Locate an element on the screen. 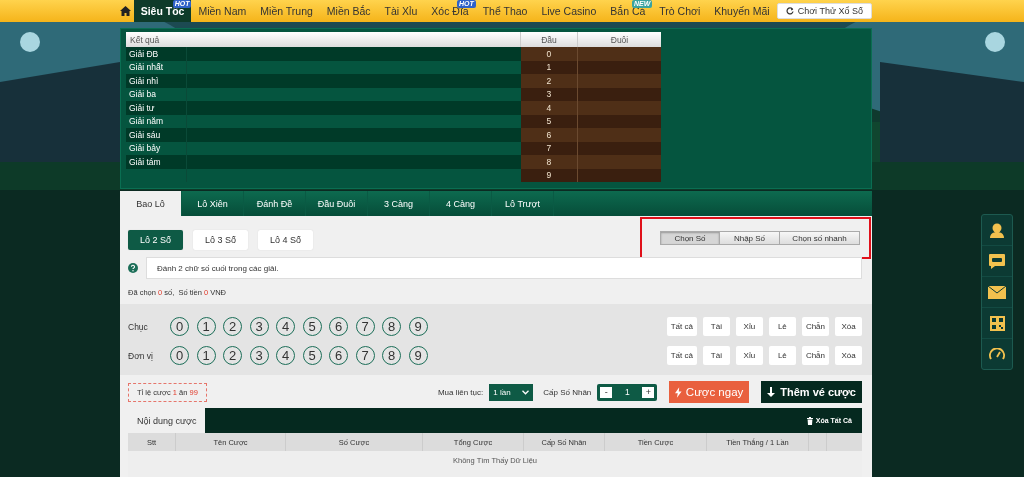 The height and width of the screenshot is (477, 1024). row-label: Đơn vị is located at coordinates (141, 355).